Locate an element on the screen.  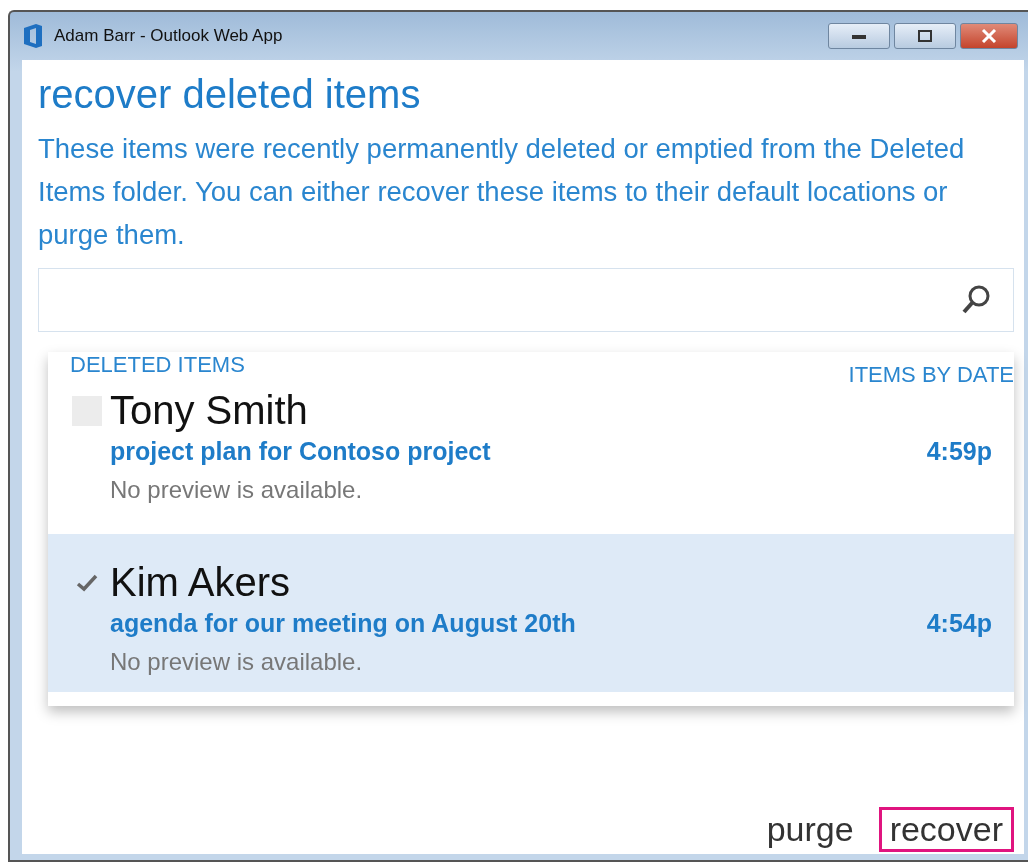
sender-name: Tony Smith is located at coordinates (209, 410).